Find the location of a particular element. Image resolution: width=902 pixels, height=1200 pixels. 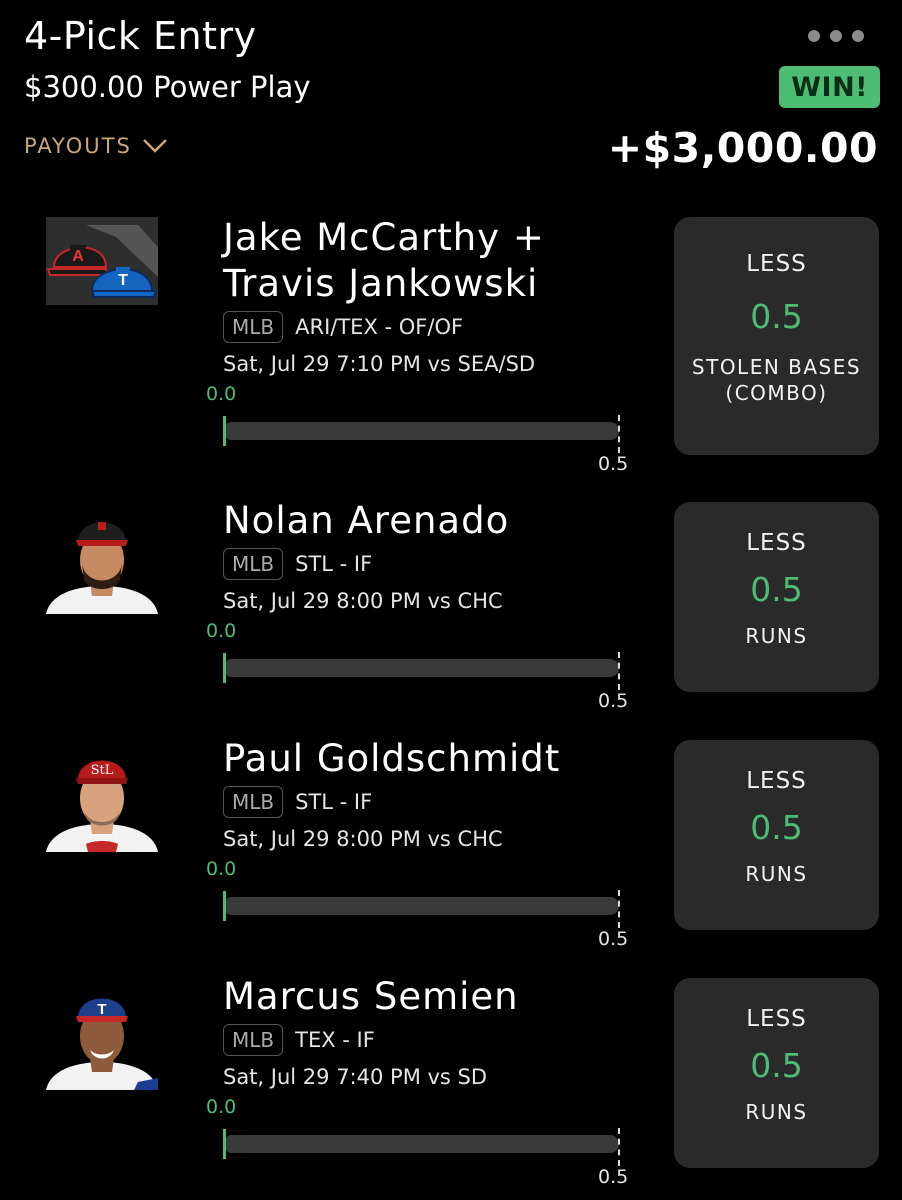

entry-title: 4-Pick Entry is located at coordinates (140, 36).